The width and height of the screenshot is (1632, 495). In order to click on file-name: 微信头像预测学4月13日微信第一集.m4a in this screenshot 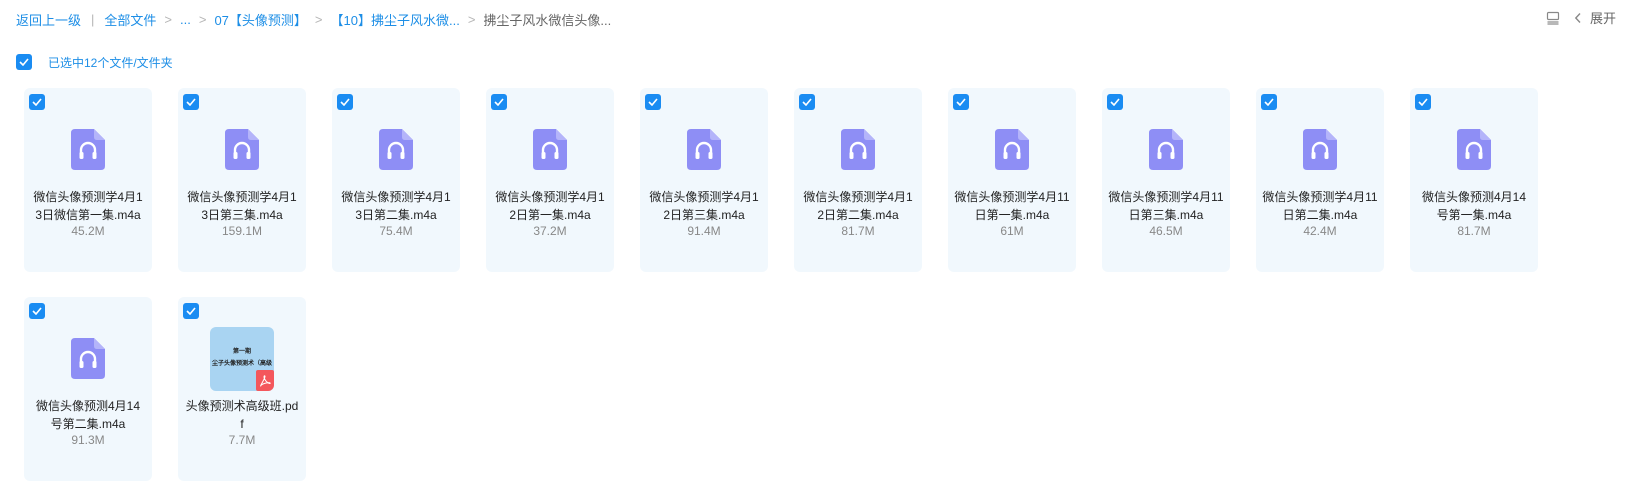, I will do `click(88, 206)`.